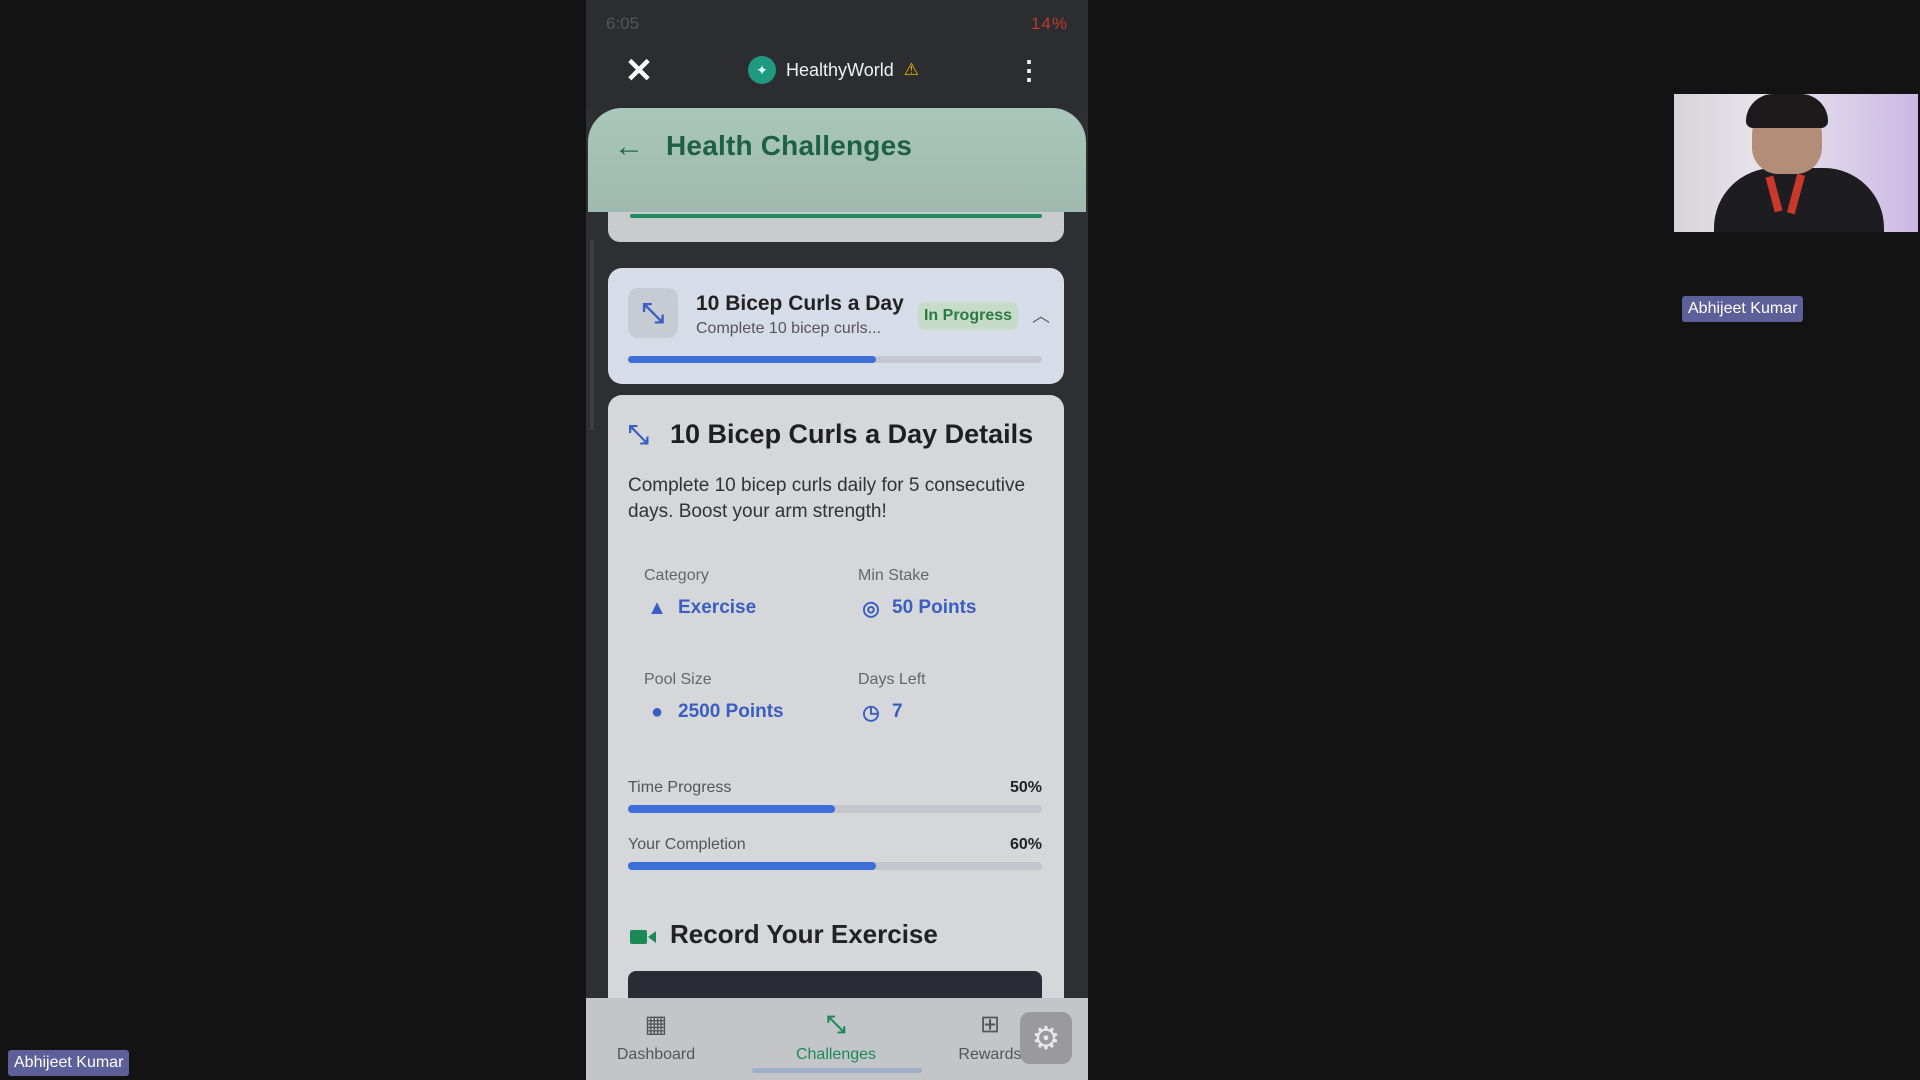 This screenshot has width=1920, height=1080. Describe the element at coordinates (700, 594) in the screenshot. I see `stat-category: Category ▲ Exercise` at that location.